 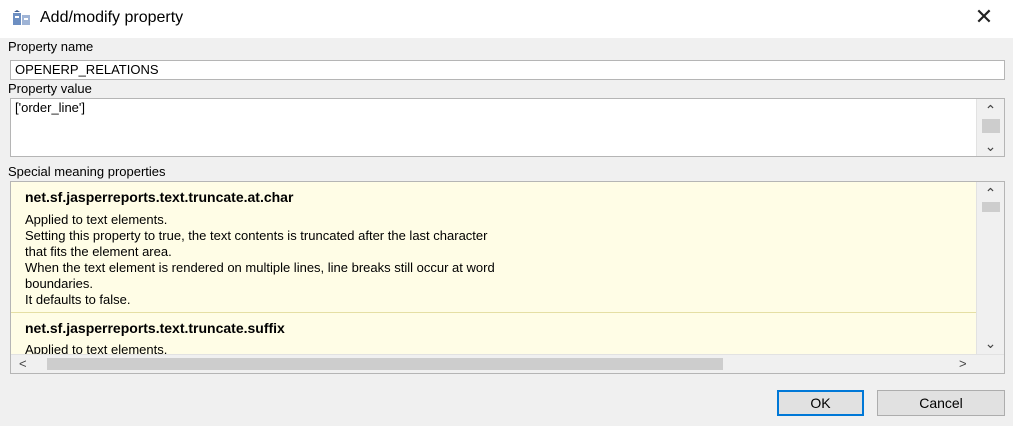 I want to click on horizontal-scroll-thumb, so click(x=385, y=364).